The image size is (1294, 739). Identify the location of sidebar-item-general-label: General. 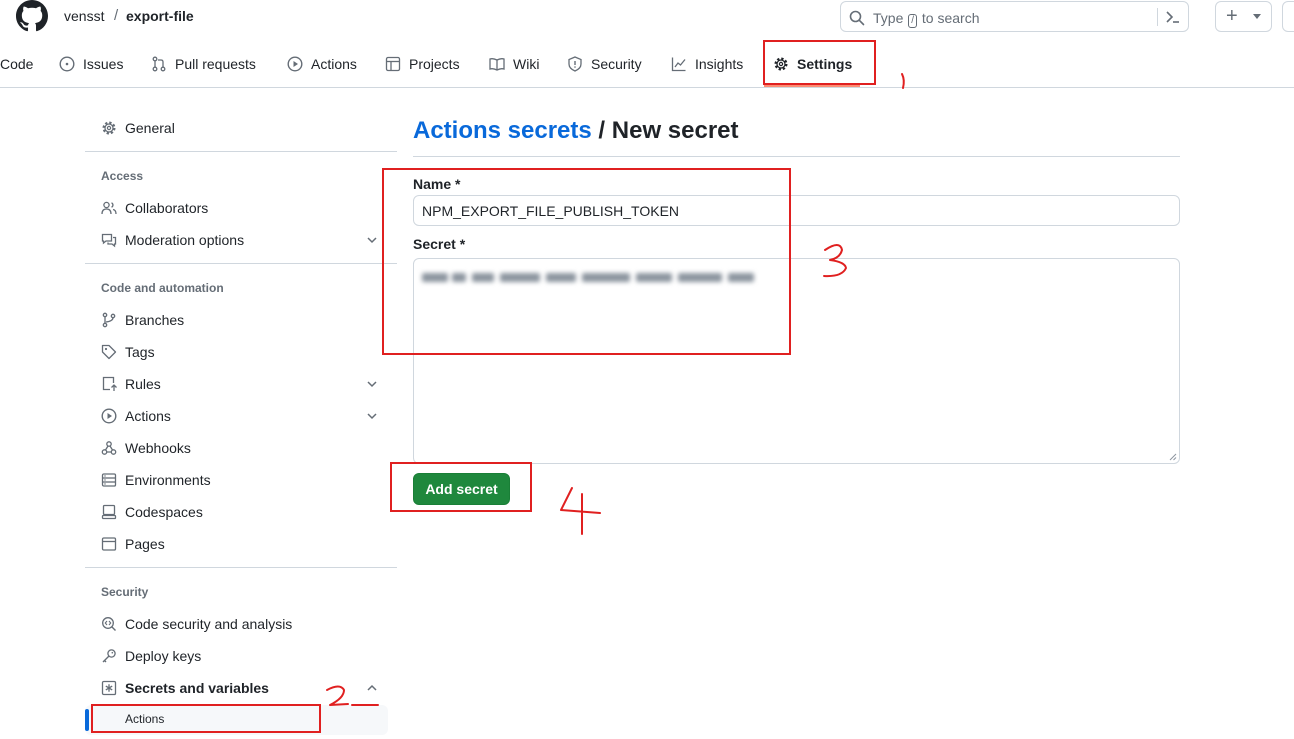
(150, 128).